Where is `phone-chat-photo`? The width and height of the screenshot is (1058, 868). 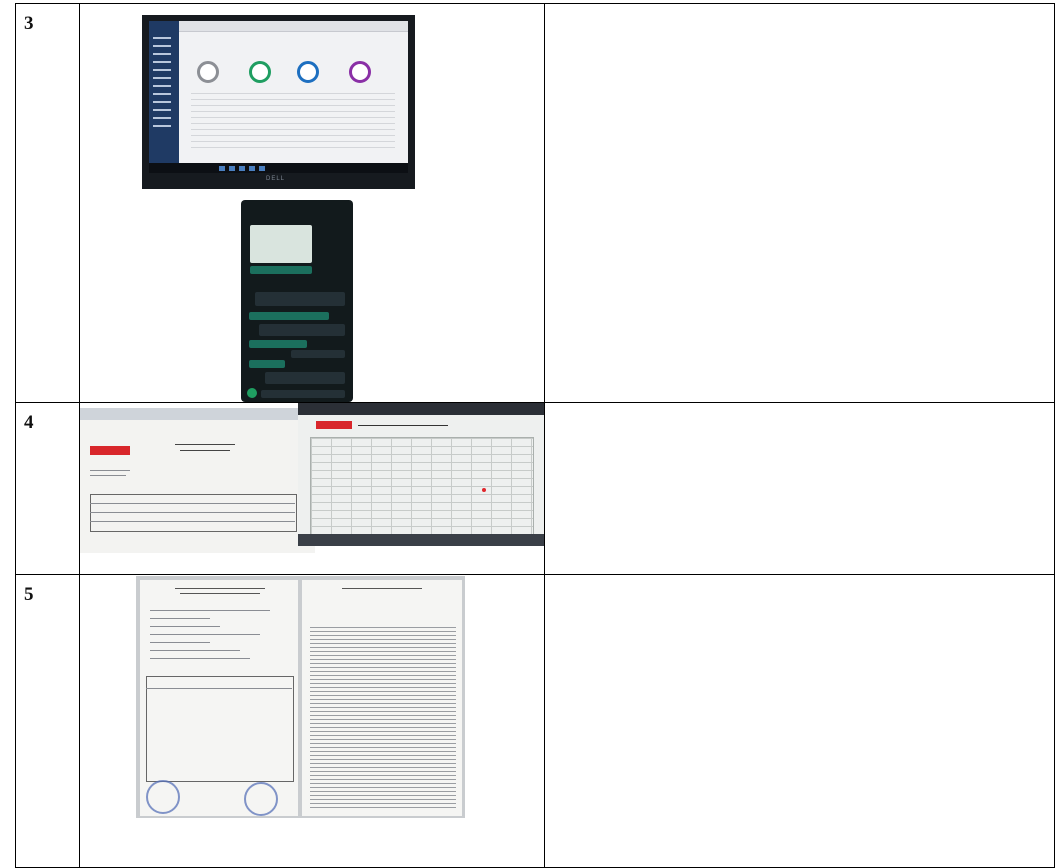 phone-chat-photo is located at coordinates (297, 301).